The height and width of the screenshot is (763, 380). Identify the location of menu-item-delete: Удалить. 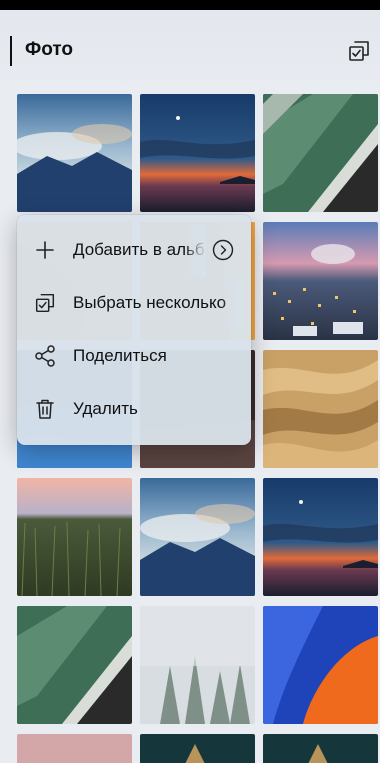
(134, 410).